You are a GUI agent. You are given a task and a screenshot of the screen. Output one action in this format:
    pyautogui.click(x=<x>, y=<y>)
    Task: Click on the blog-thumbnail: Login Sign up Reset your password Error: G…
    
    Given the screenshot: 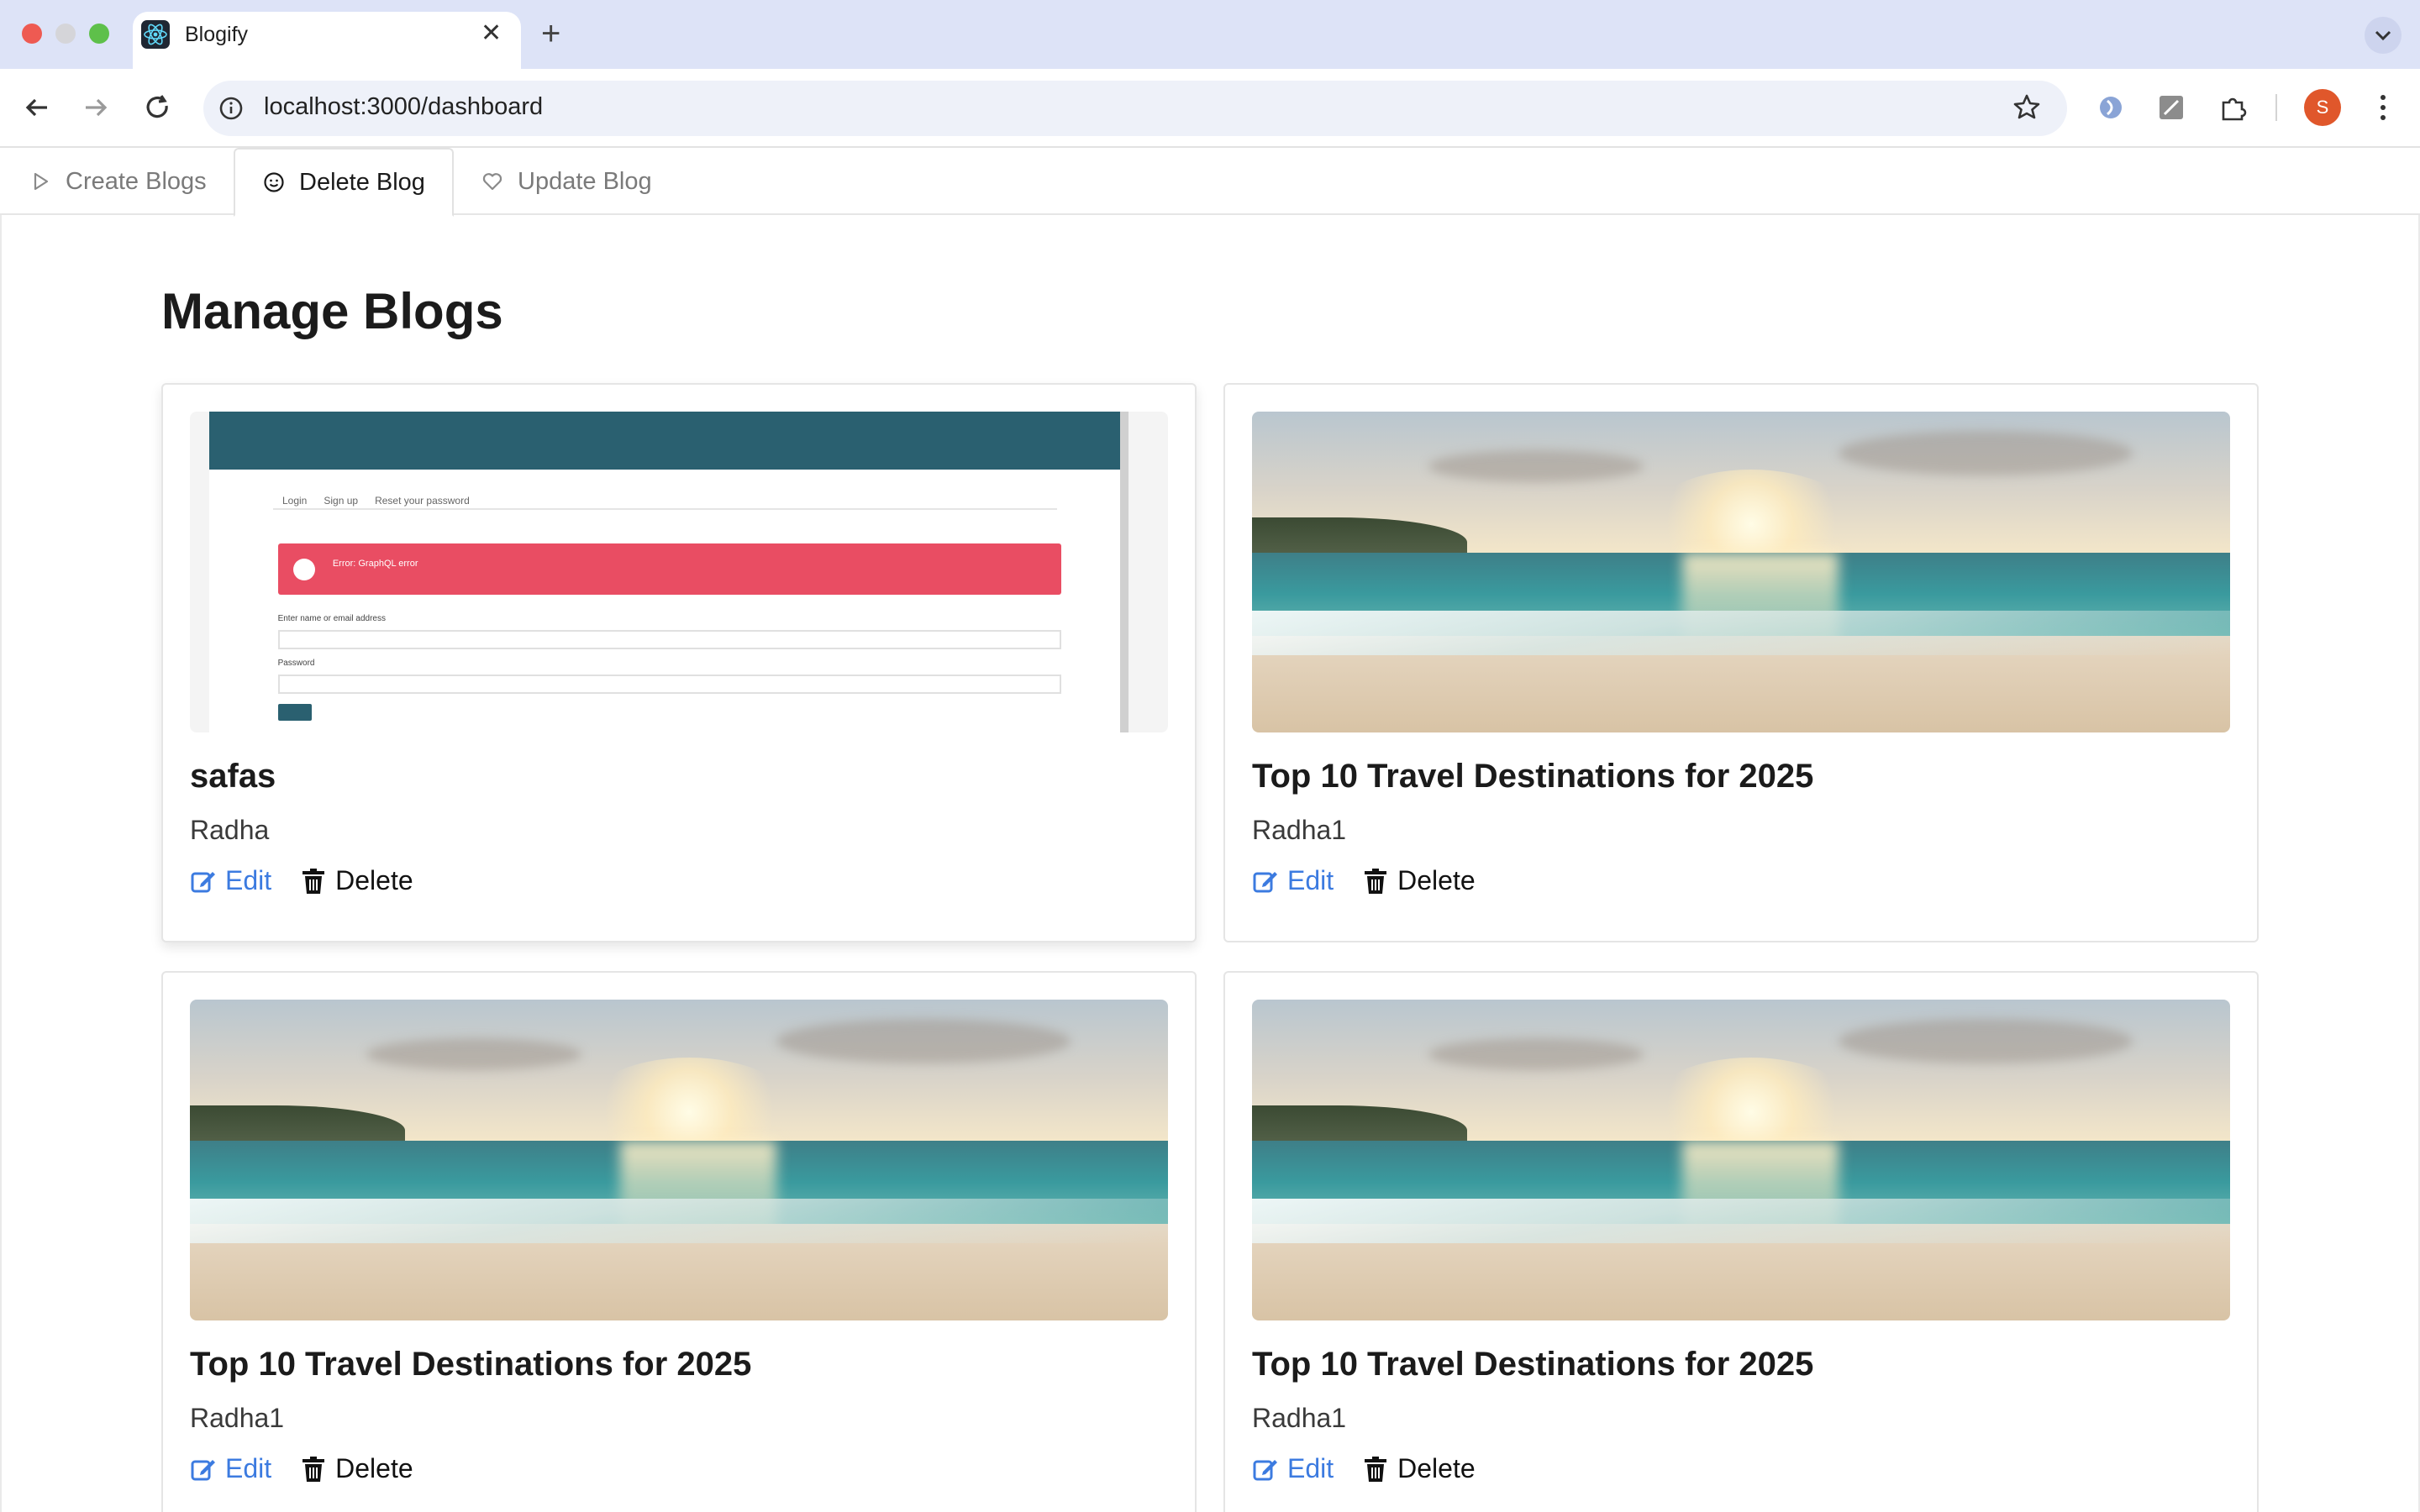 What is the action you would take?
    pyautogui.click(x=679, y=572)
    